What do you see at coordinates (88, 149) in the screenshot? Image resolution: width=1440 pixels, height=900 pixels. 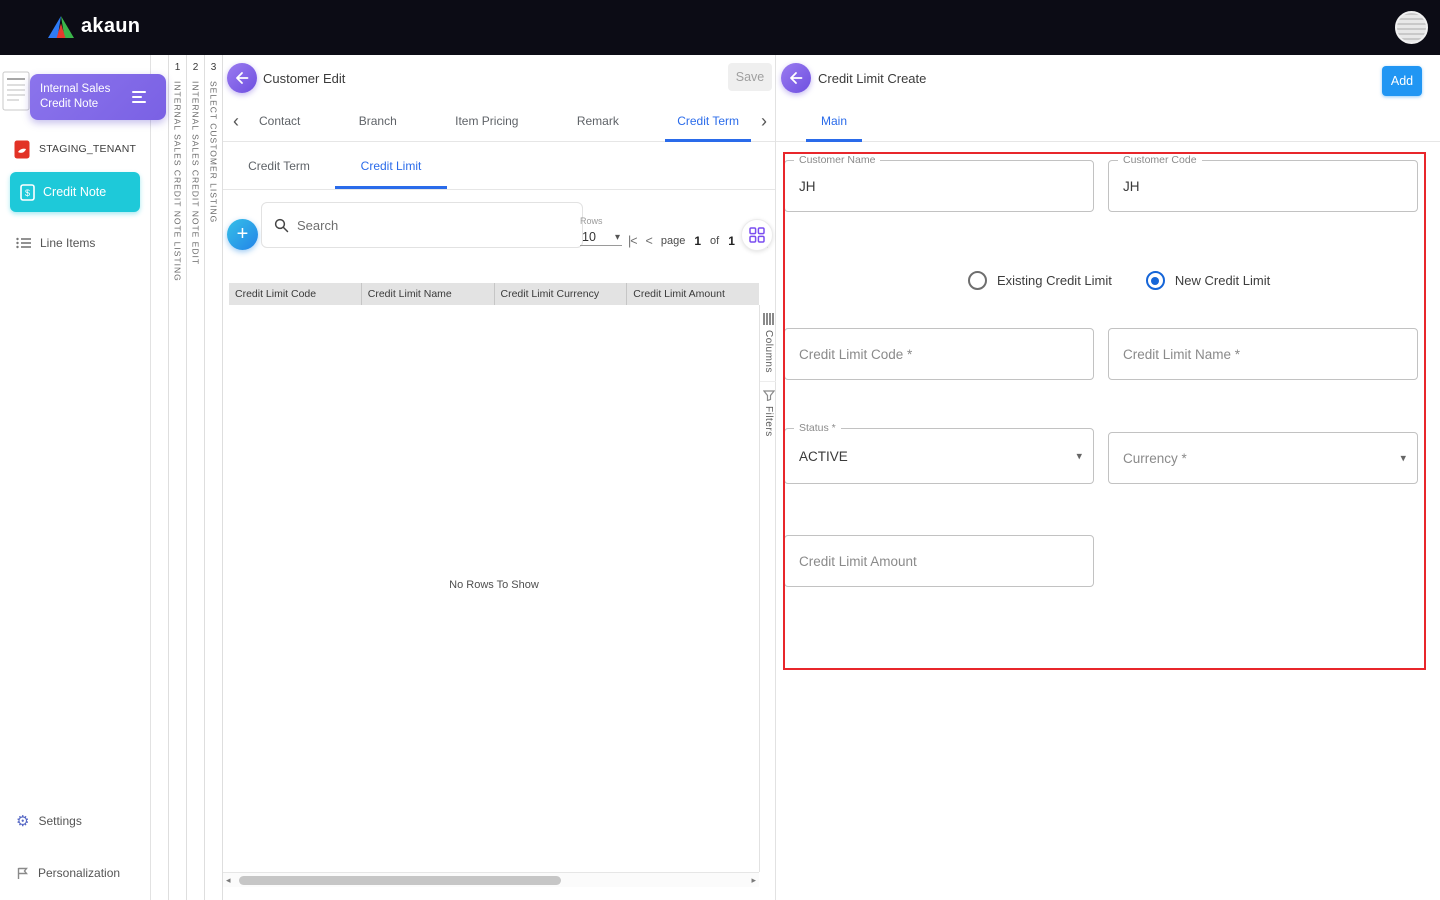 I see `tenant-label: STAGING_TENANT` at bounding box center [88, 149].